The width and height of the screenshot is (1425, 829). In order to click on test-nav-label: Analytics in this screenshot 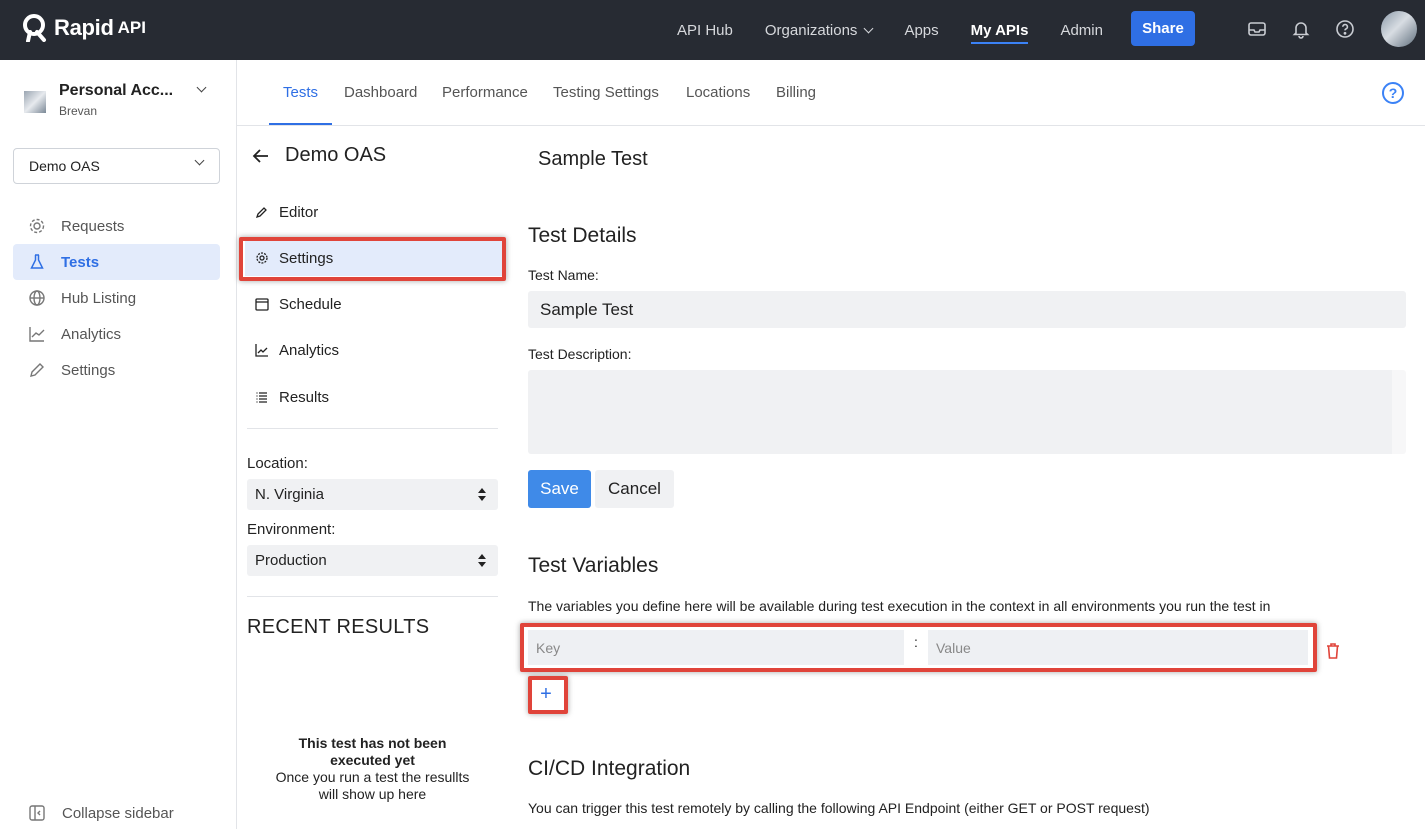, I will do `click(309, 350)`.